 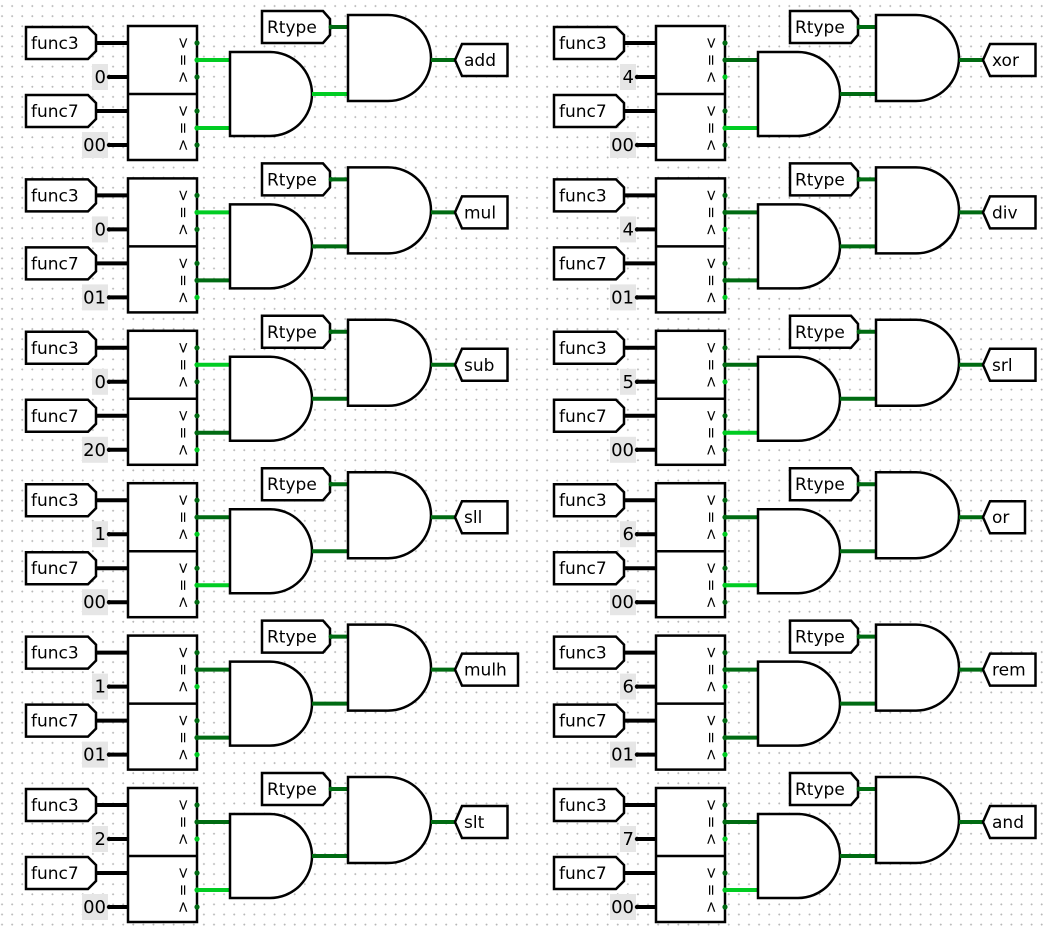 I want to click on output-tunnel-mul: mul, so click(x=481, y=212).